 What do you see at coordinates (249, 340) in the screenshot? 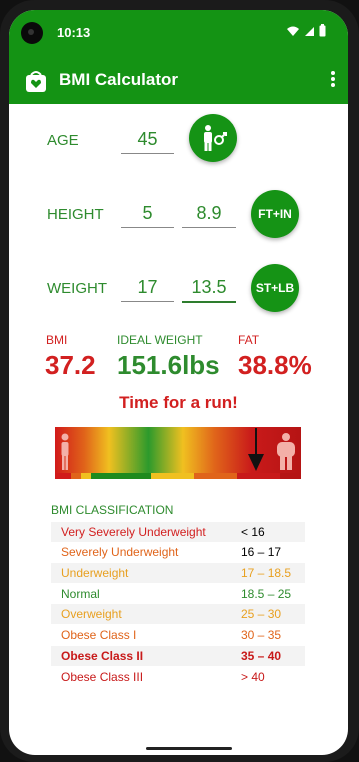
I see `fat-label: FAT` at bounding box center [249, 340].